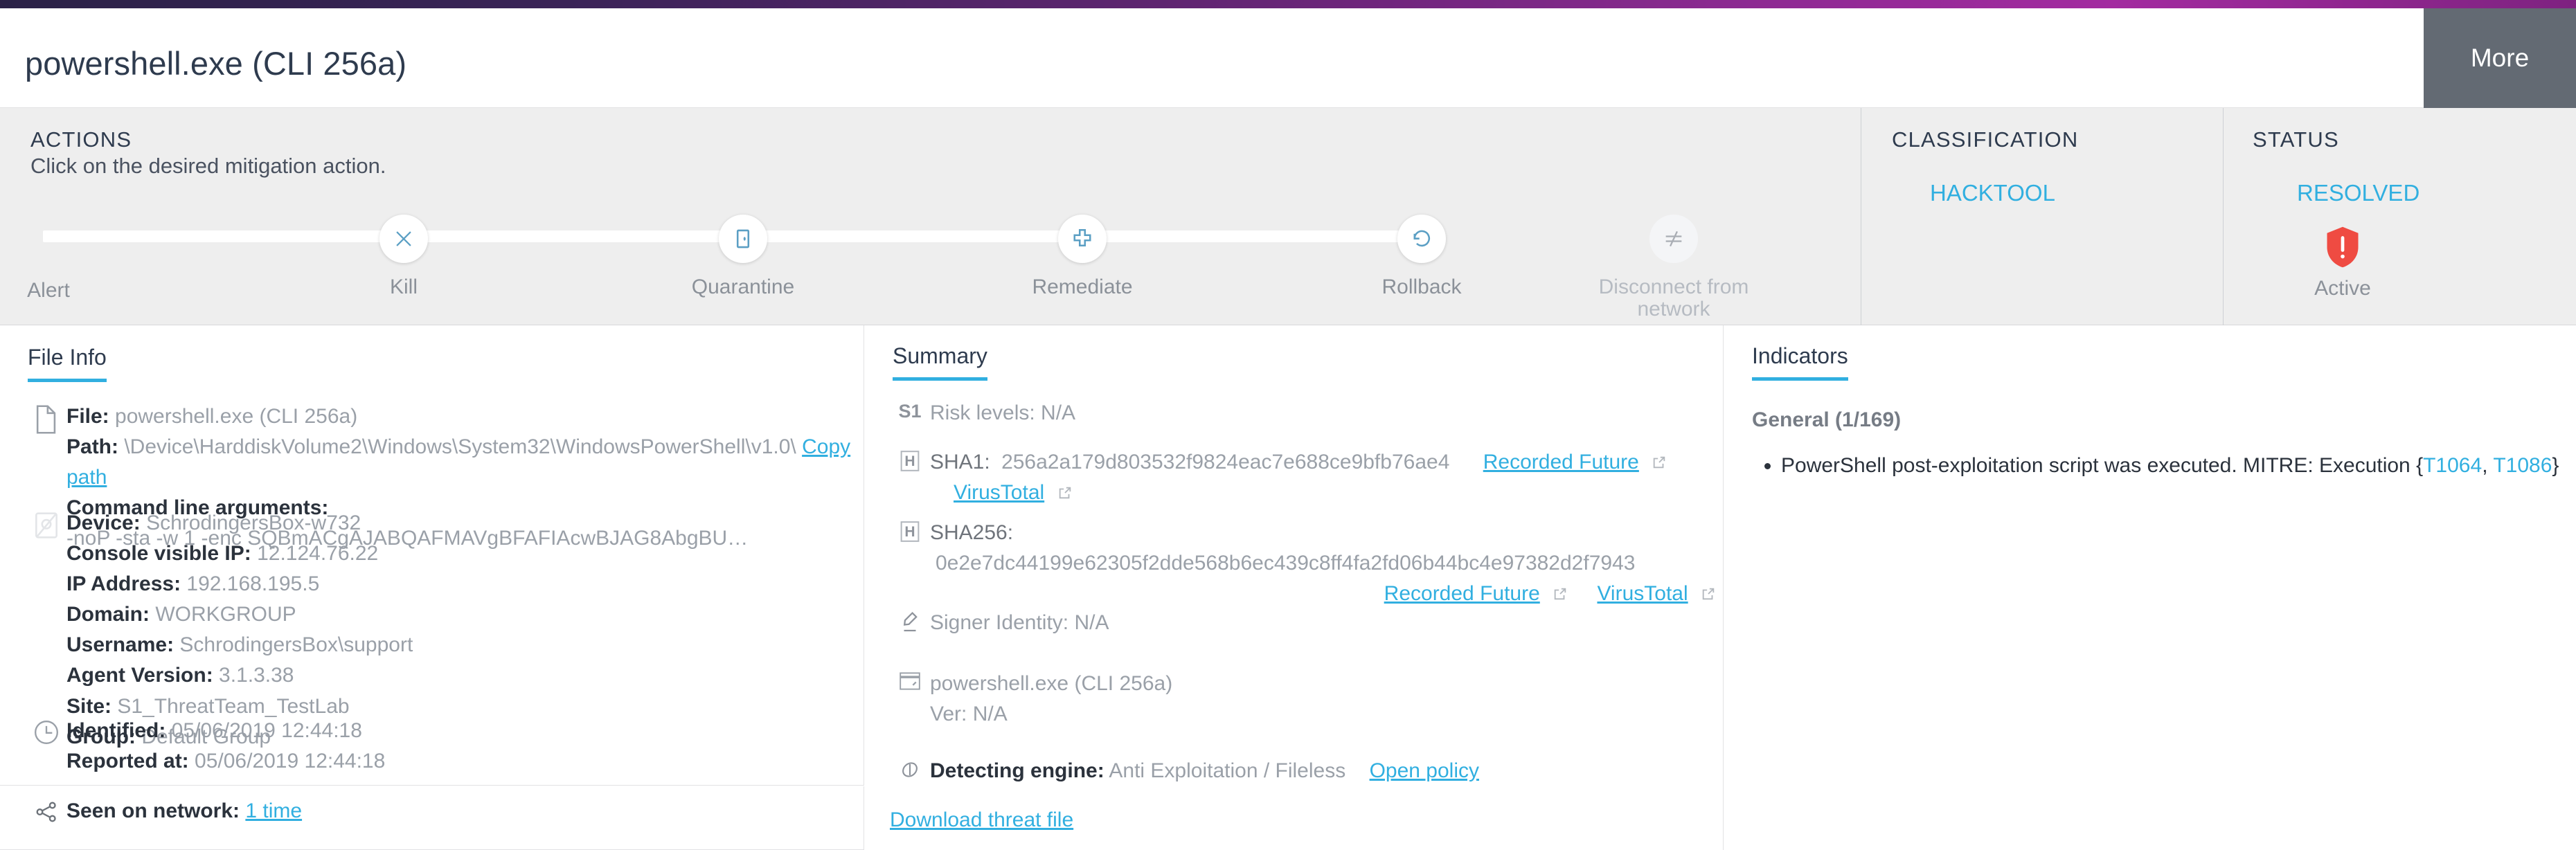  Describe the element at coordinates (256, 675) in the screenshot. I see `agent-version-value: 3.1.3.38` at that location.